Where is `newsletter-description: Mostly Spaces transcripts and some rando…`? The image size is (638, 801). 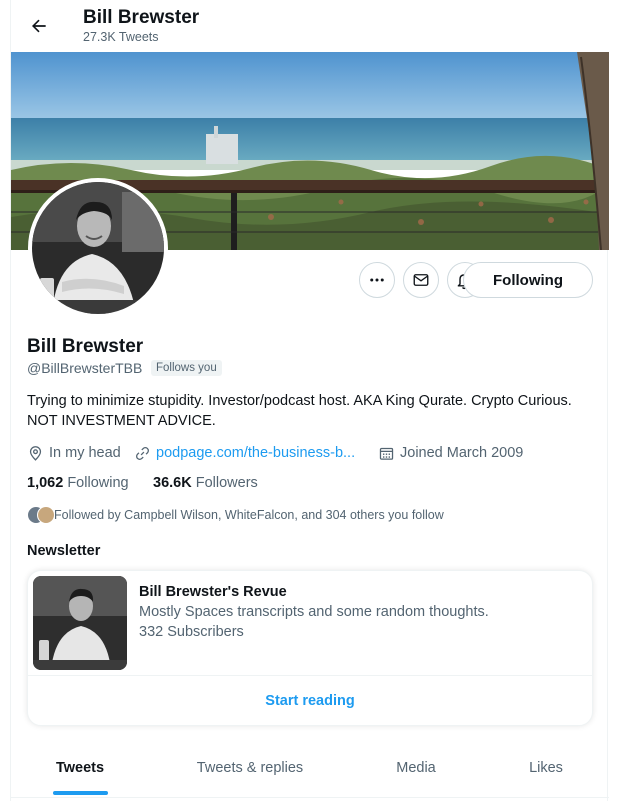
newsletter-description: Mostly Spaces transcripts and some rando… is located at coordinates (314, 612).